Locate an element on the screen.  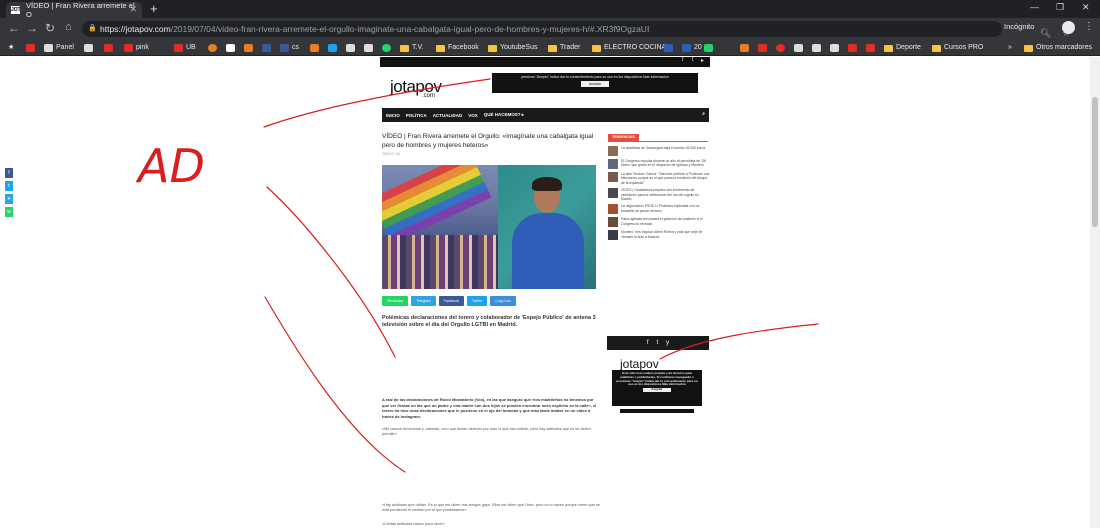
nav-politica: POLÍTICA is located at coordinates (416, 115).